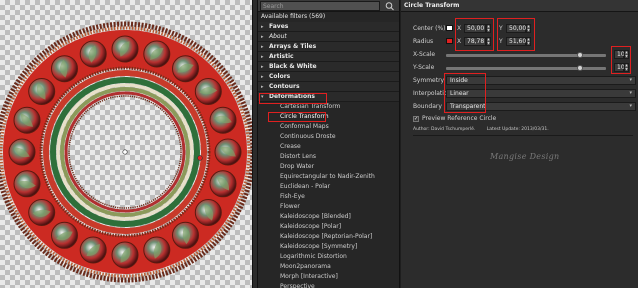 This screenshot has height=288, width=638. What do you see at coordinates (328, 27) in the screenshot?
I see `filter-category: ▸ Faves` at bounding box center [328, 27].